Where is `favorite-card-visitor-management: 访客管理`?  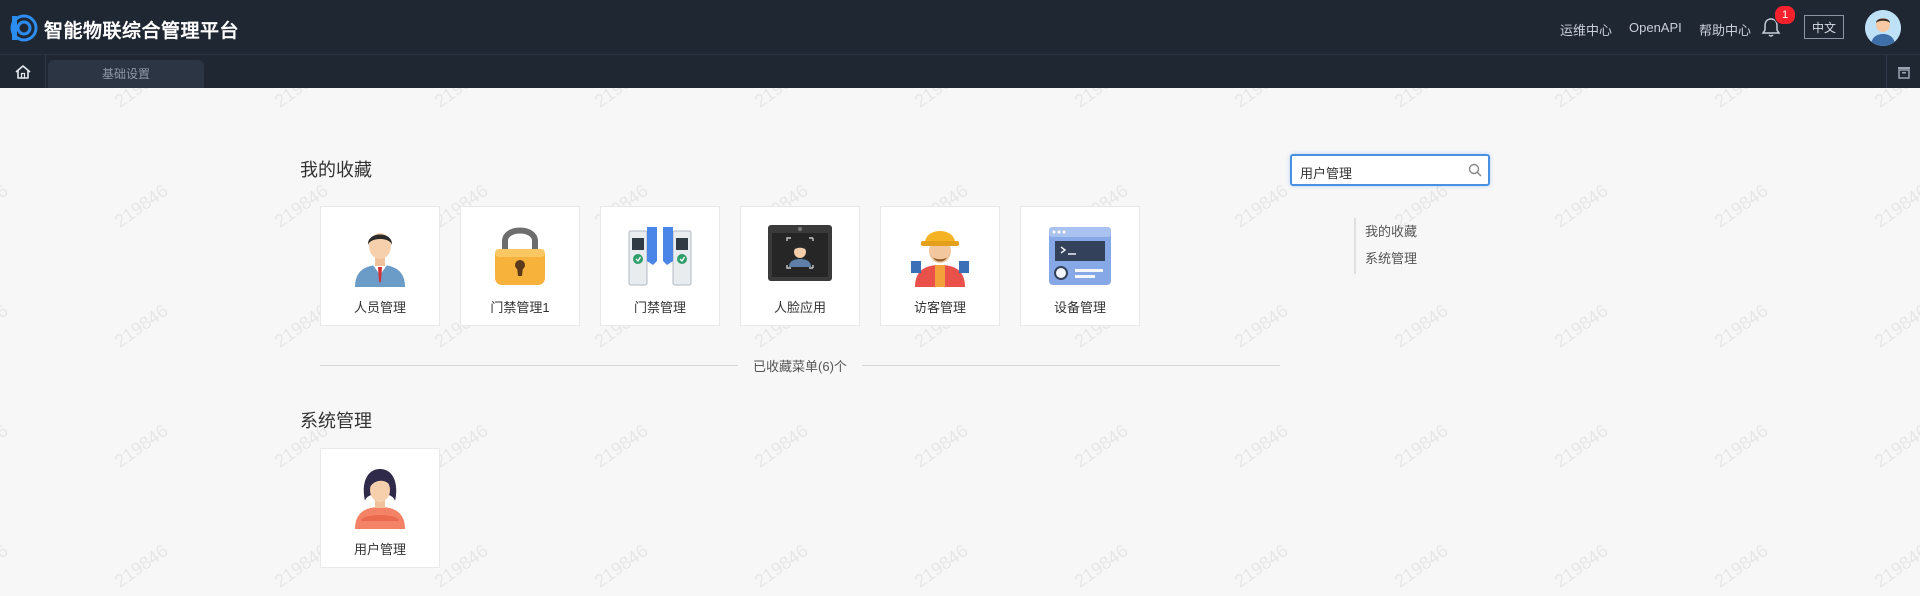
favorite-card-visitor-management: 访客管理 is located at coordinates (940, 266).